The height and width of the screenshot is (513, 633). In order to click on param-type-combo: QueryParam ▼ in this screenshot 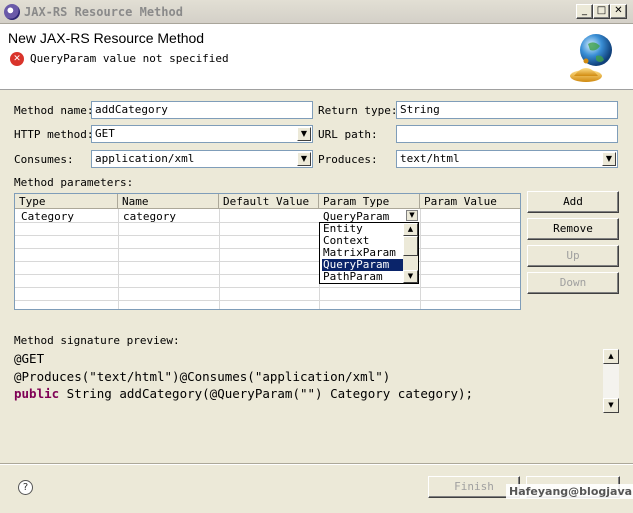, I will do `click(369, 216)`.